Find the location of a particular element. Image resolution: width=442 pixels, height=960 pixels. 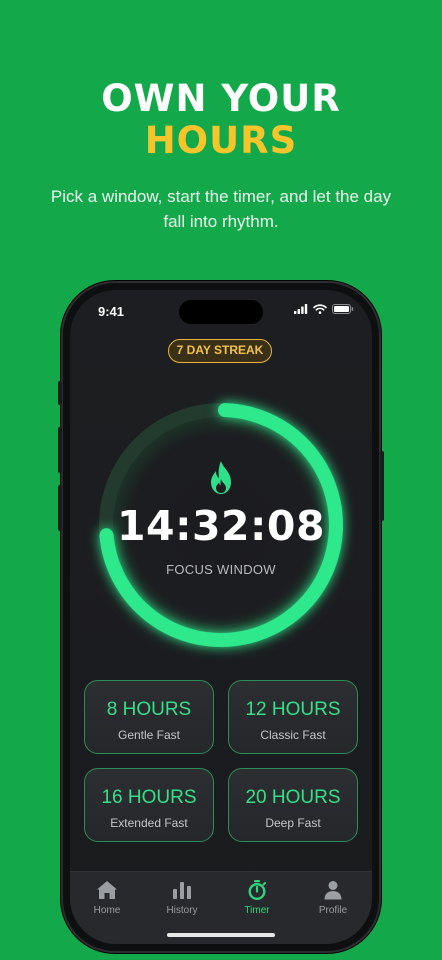

plan-description: Gentle Fast is located at coordinates (149, 735).